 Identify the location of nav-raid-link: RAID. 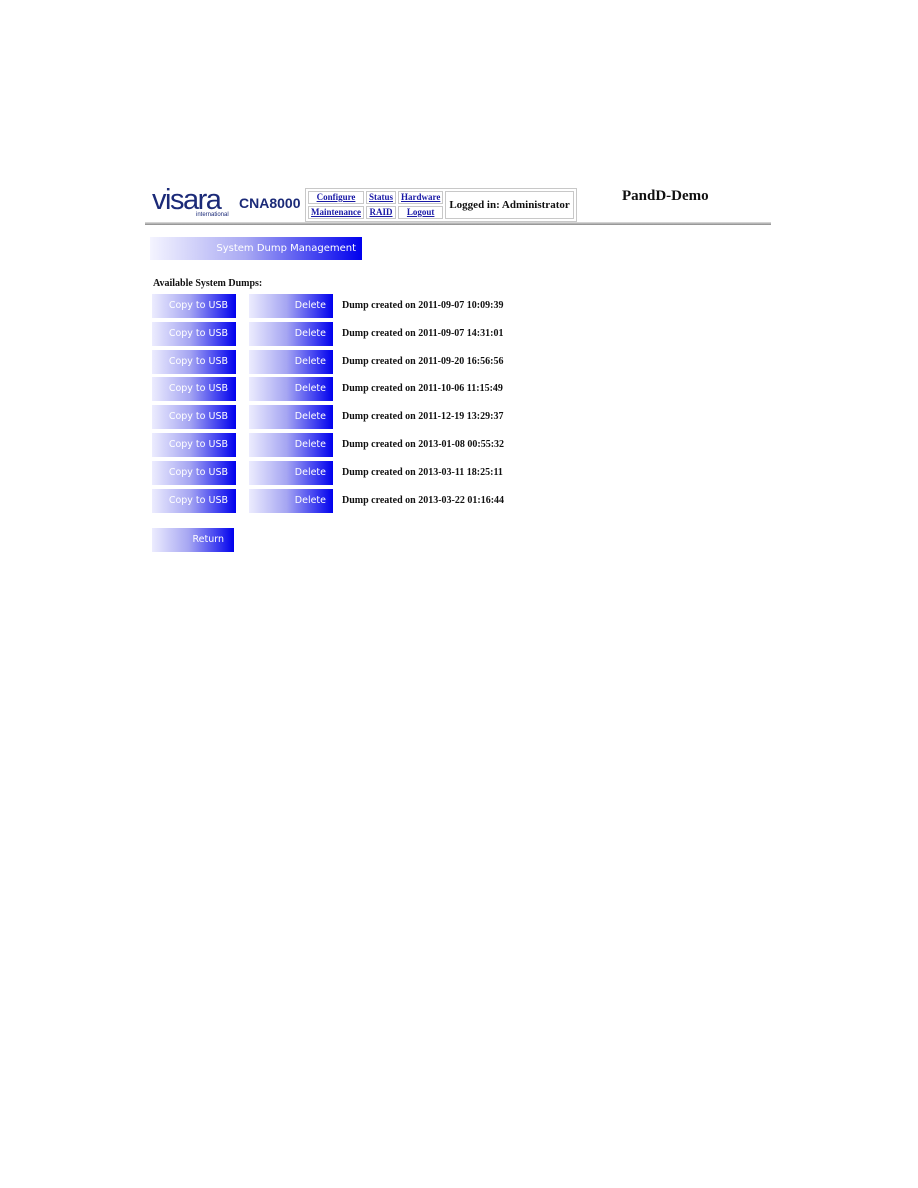
(381, 212).